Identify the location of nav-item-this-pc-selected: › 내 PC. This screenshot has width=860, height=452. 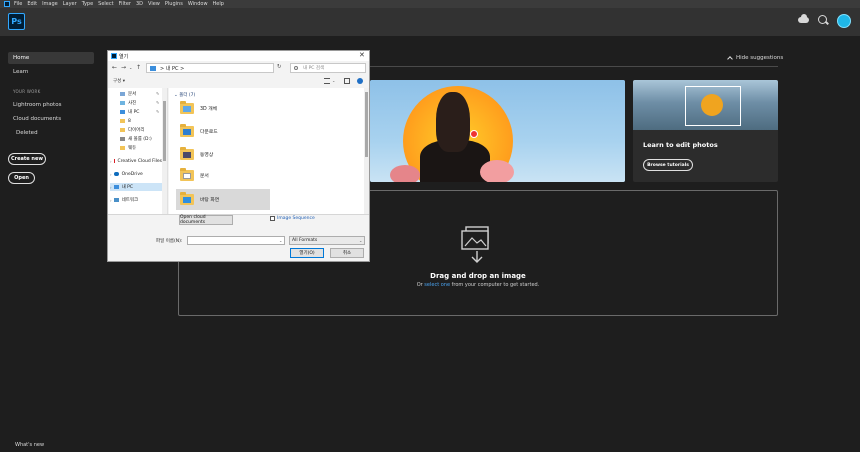
(136, 187).